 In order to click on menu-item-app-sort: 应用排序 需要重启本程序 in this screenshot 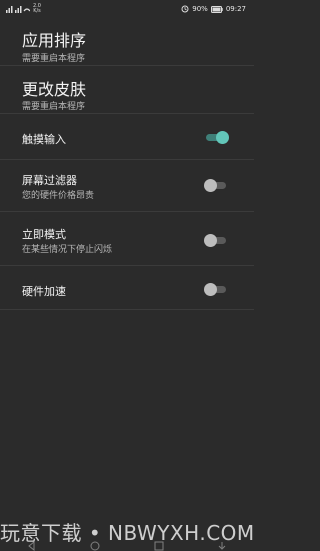, I will do `click(127, 42)`.